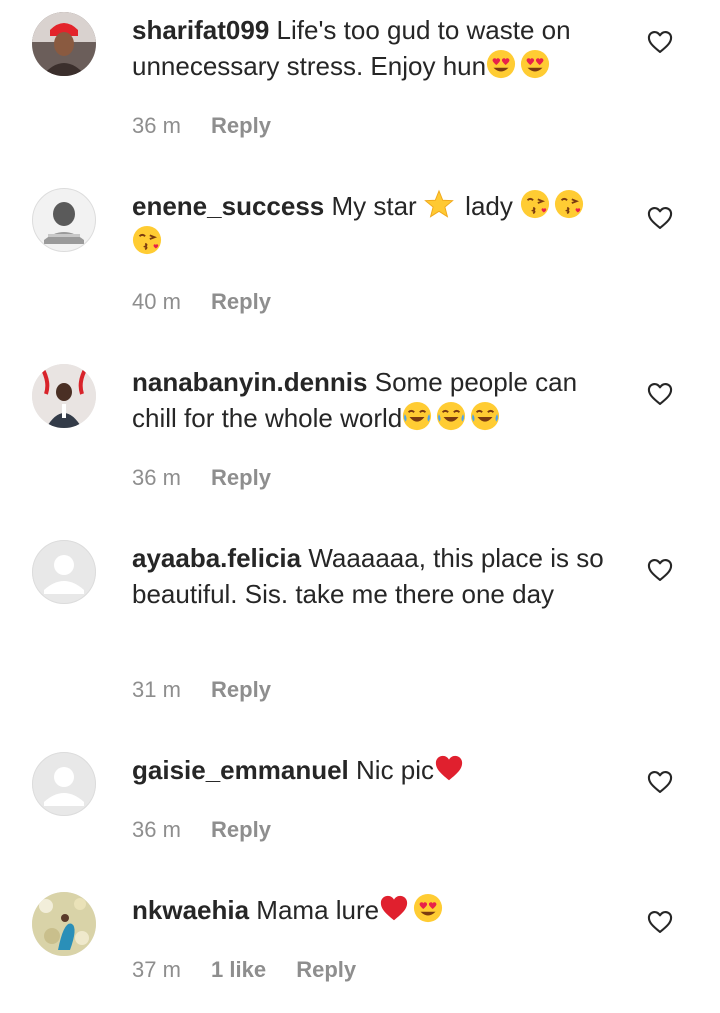 The width and height of the screenshot is (720, 1013). Describe the element at coordinates (201, 690) in the screenshot. I see `comment-meta: 31 m Reply` at that location.